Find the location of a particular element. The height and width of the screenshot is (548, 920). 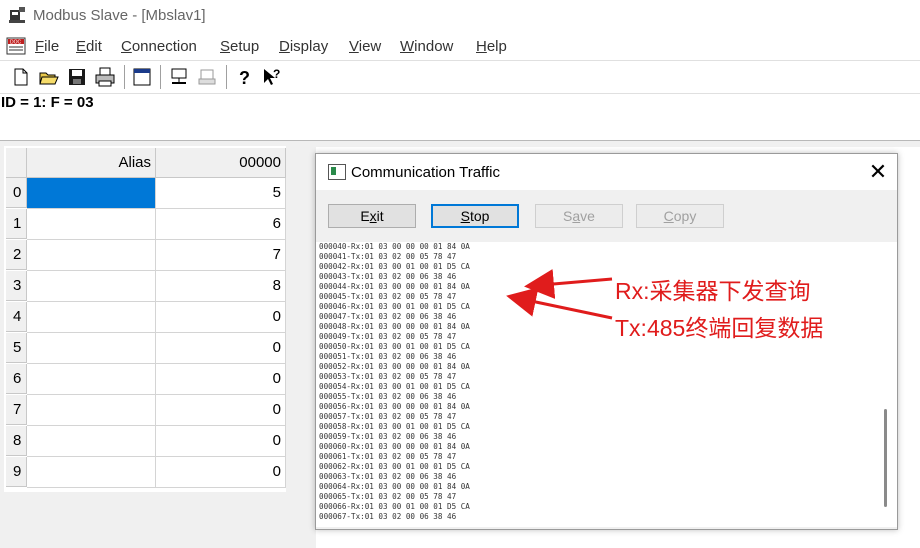

rx-annotation: Rx:采集器下发查询 is located at coordinates (713, 291).